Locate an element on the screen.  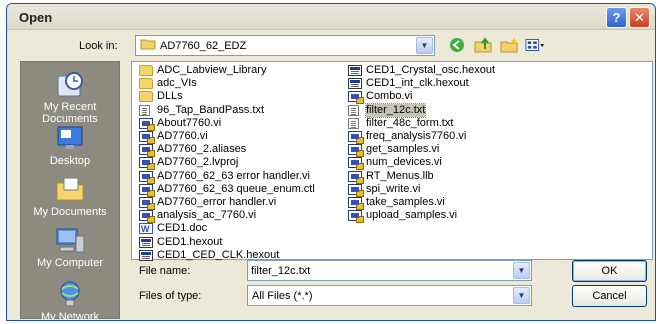
file-list-item: 96_Tap_BandPass.txt is located at coordinates (244, 110).